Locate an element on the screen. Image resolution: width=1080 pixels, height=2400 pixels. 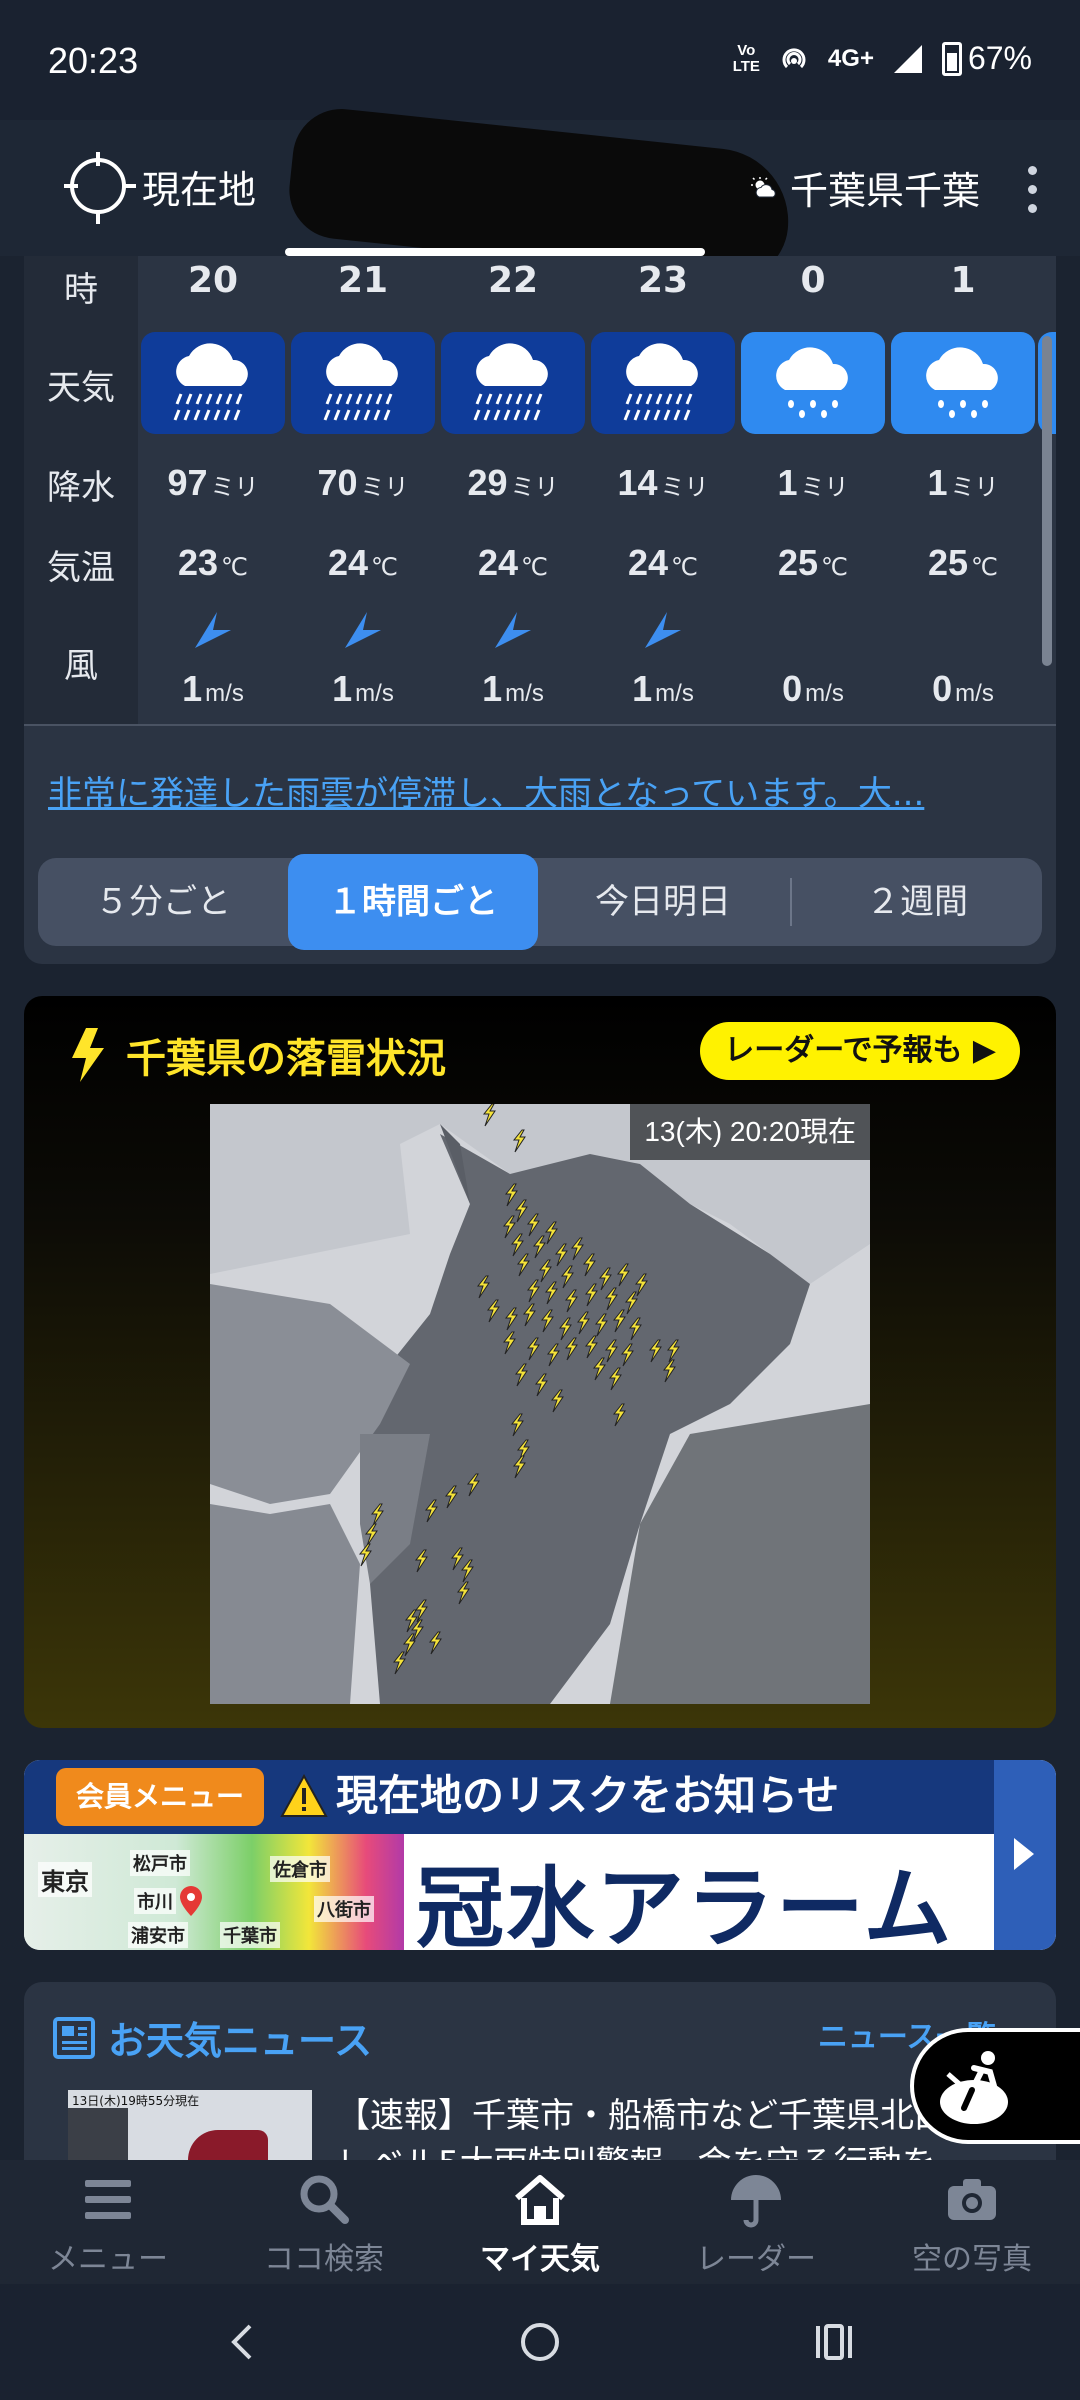
forecast-hour: 21 is located at coordinates (363, 280).